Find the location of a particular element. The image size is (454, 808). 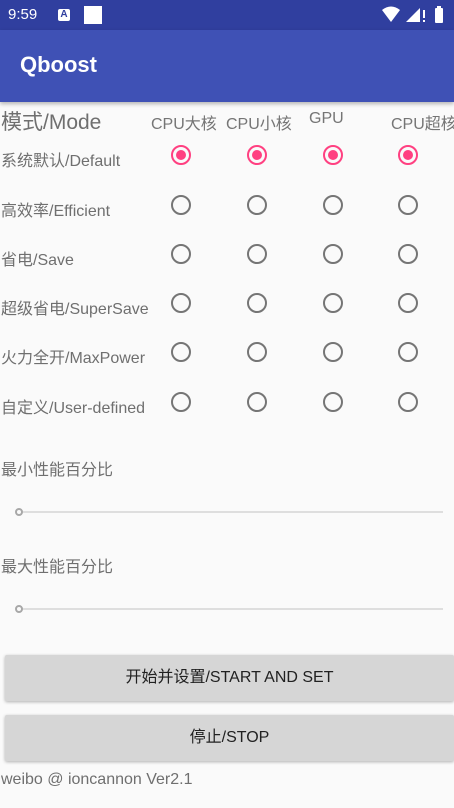

stop-button: 停止/STOP is located at coordinates (229, 738).